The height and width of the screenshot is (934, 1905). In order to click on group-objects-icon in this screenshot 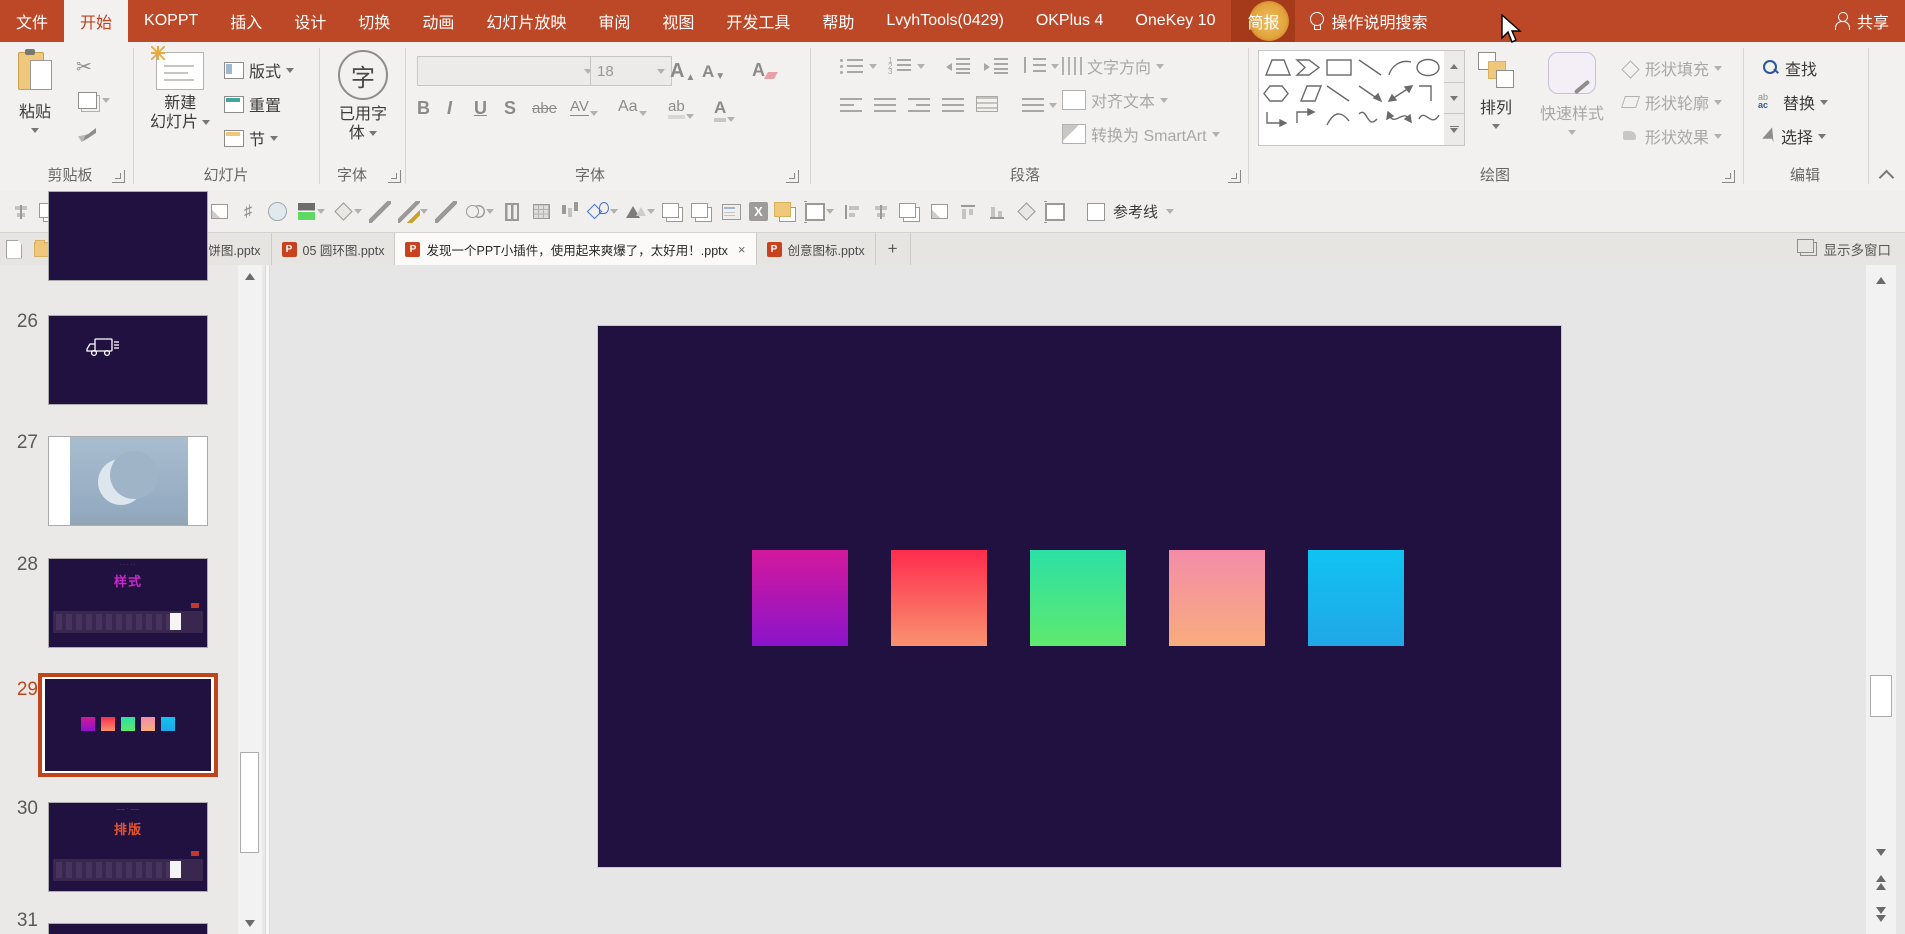, I will do `click(672, 212)`.